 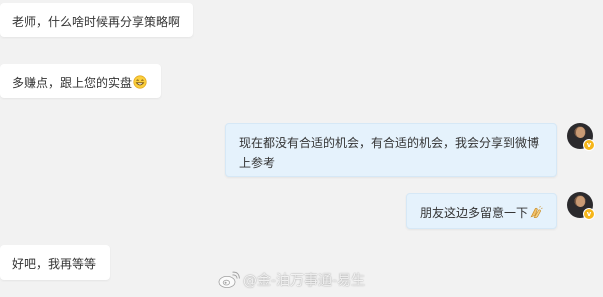 I want to click on message-text: 多赚点，跟上您的实盘, so click(x=72, y=83).